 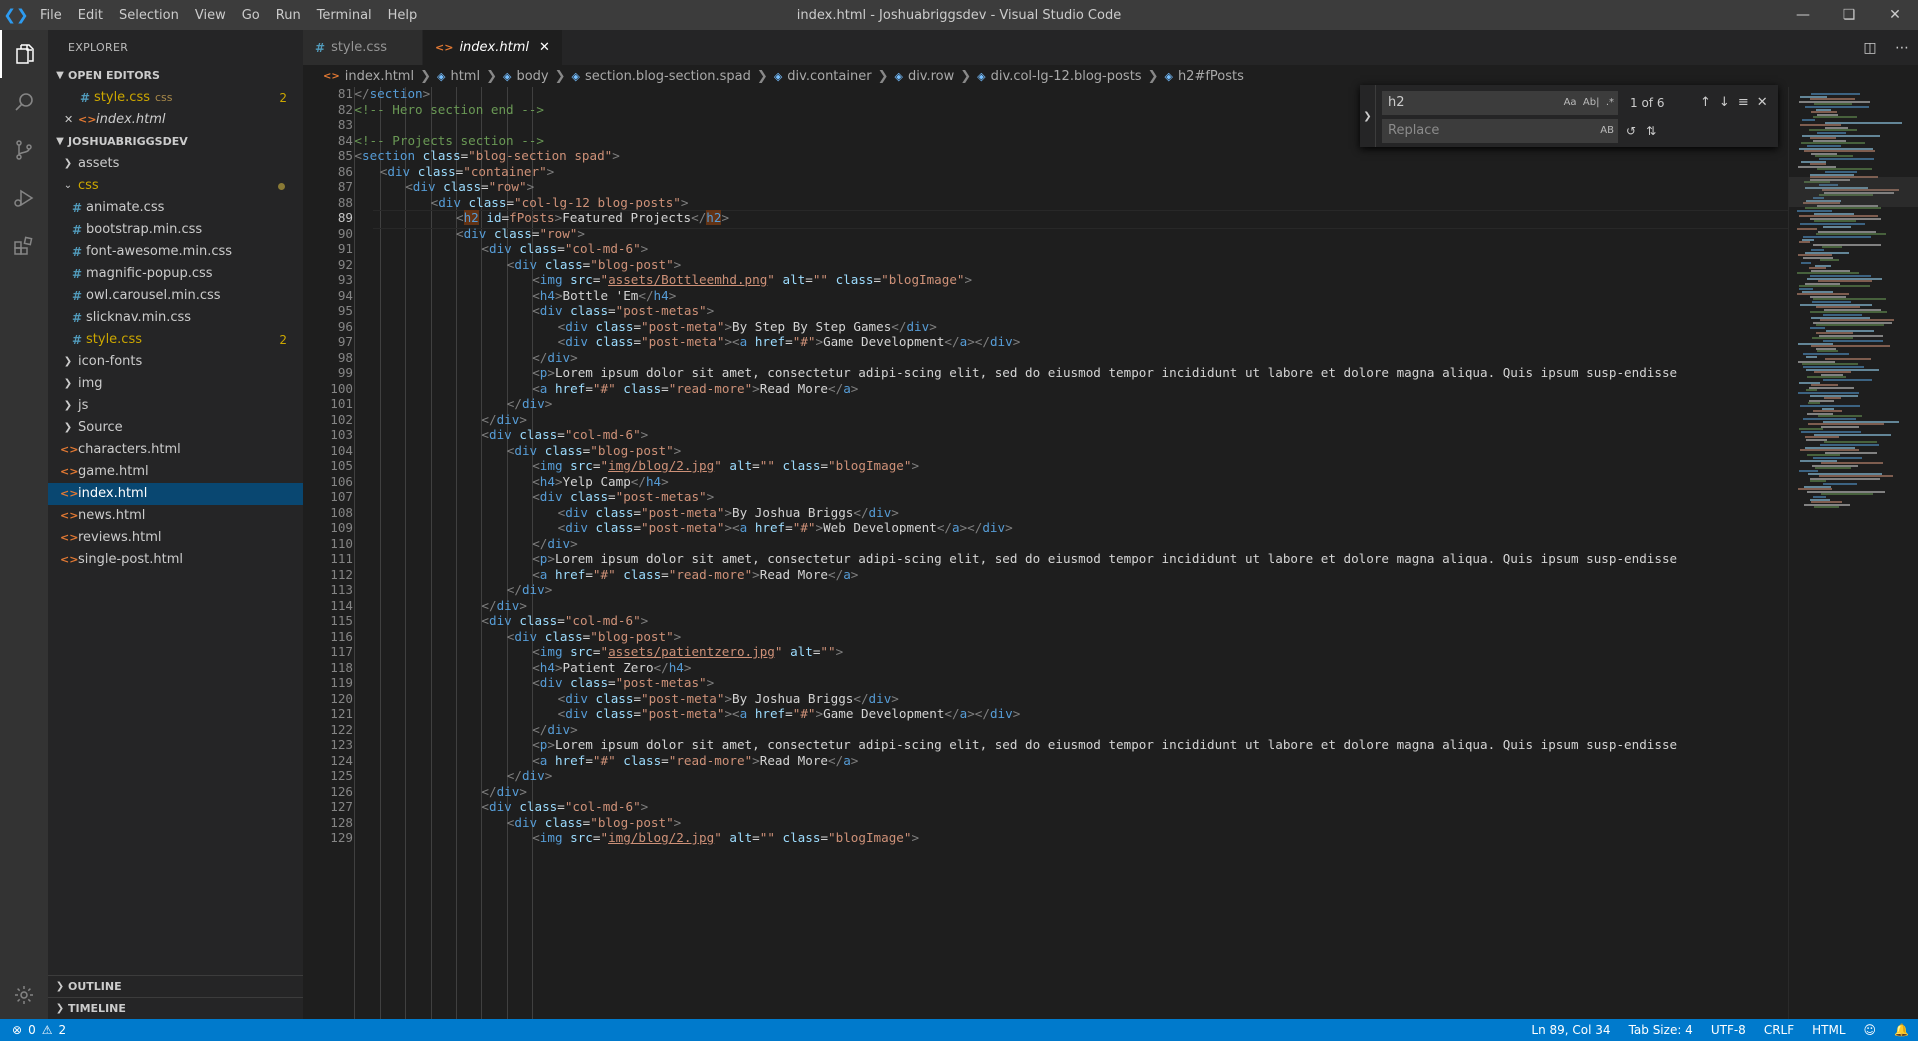 What do you see at coordinates (1724, 103) in the screenshot?
I see `next-match-icon: ↓` at bounding box center [1724, 103].